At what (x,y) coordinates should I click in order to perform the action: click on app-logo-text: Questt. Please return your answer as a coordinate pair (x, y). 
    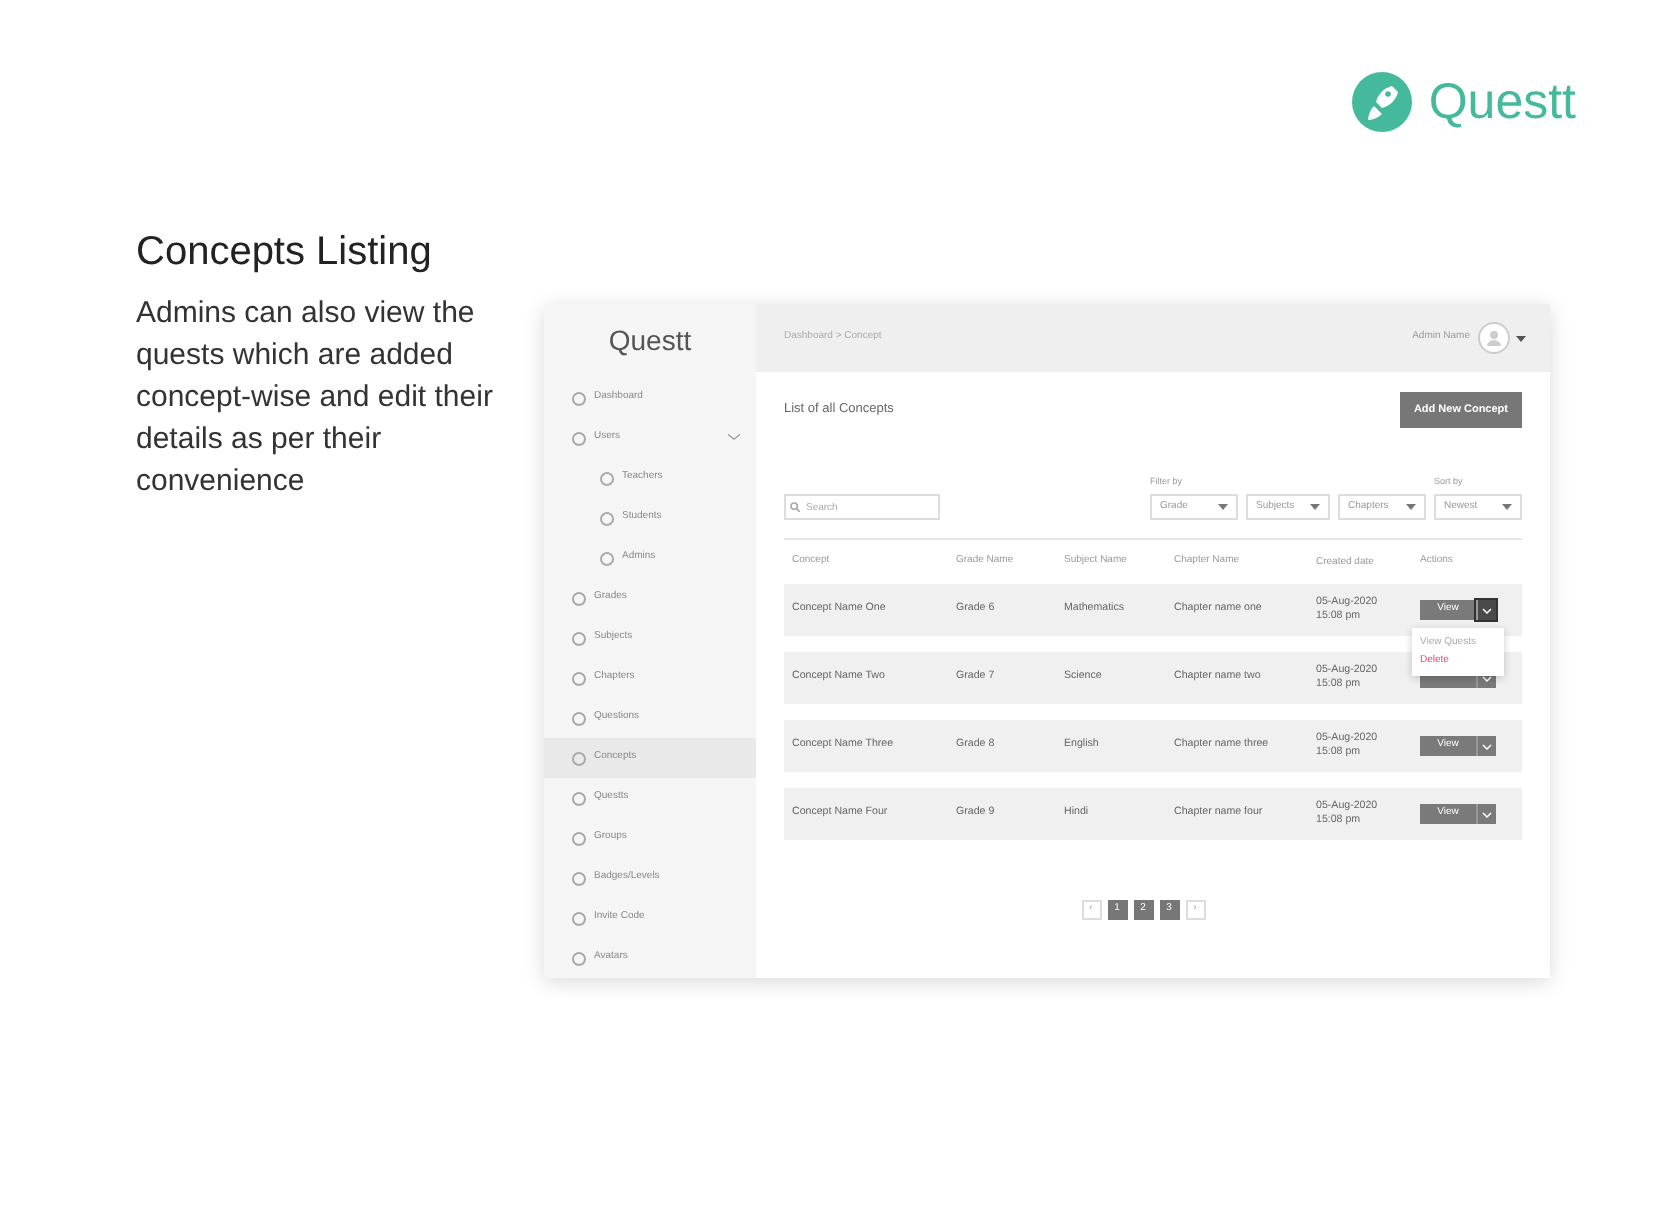
    Looking at the image, I should click on (650, 341).